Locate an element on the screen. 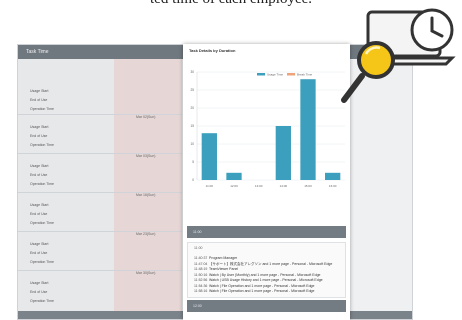  date-label: Mar 03(Sun) is located at coordinates (146, 156).